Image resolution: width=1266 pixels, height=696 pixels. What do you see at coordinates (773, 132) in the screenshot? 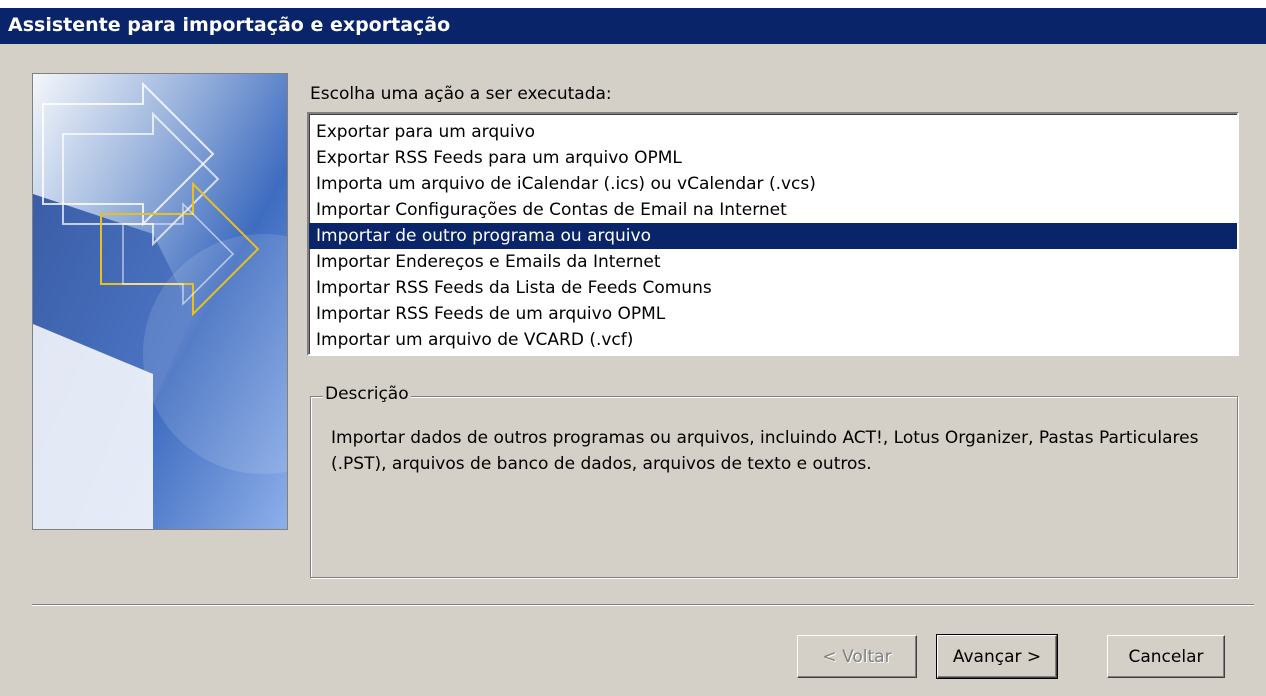
I see `list-item: Exportar para um arquivo` at bounding box center [773, 132].